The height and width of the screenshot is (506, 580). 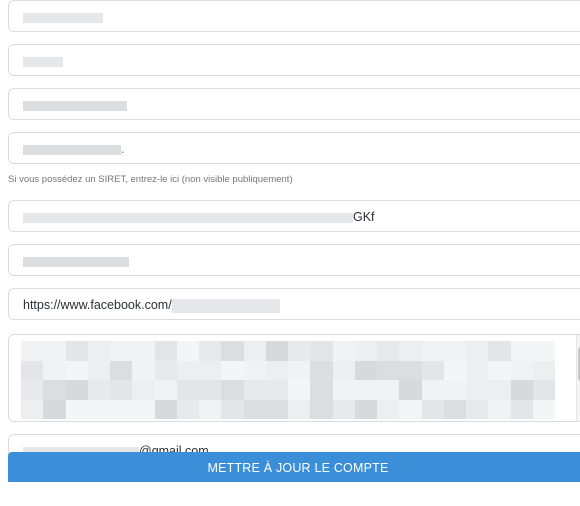 I want to click on siret-value: GKf, so click(x=199, y=217).